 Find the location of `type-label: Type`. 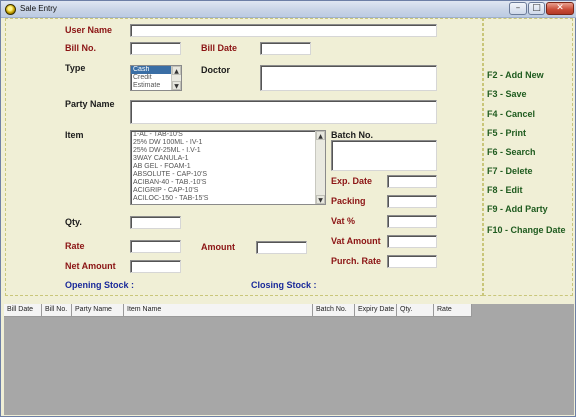

type-label: Type is located at coordinates (75, 68).